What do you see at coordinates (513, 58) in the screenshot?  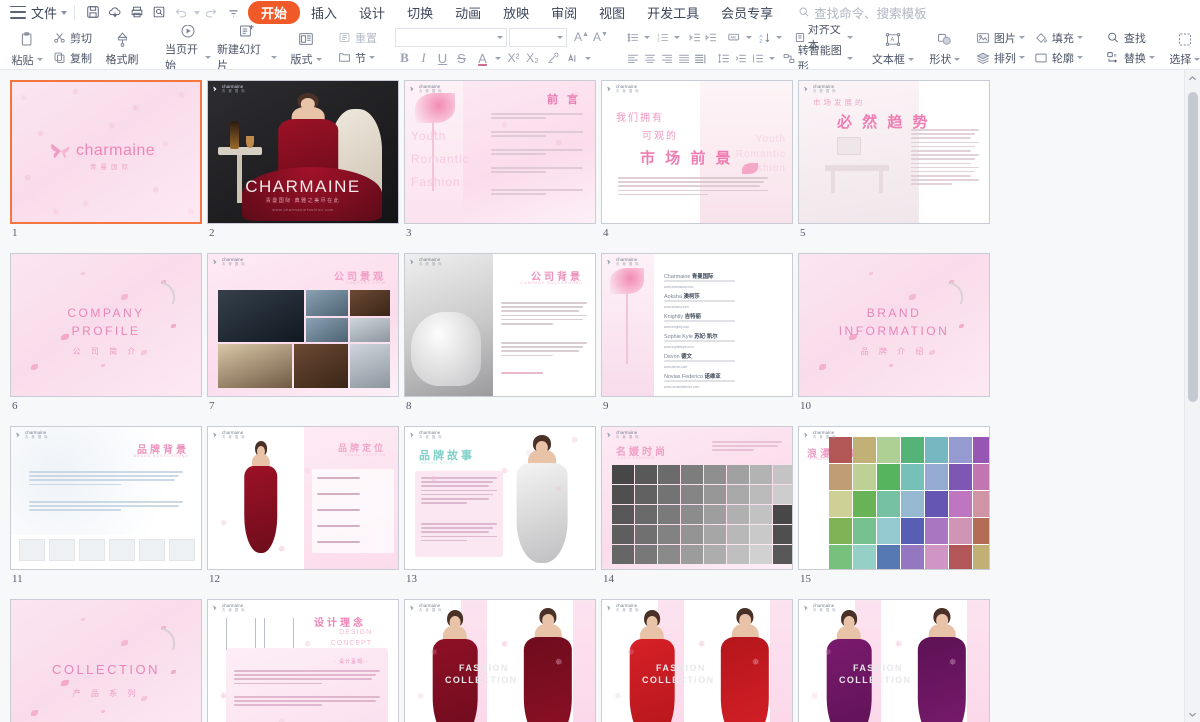 I see `superscript-button: X²` at bounding box center [513, 58].